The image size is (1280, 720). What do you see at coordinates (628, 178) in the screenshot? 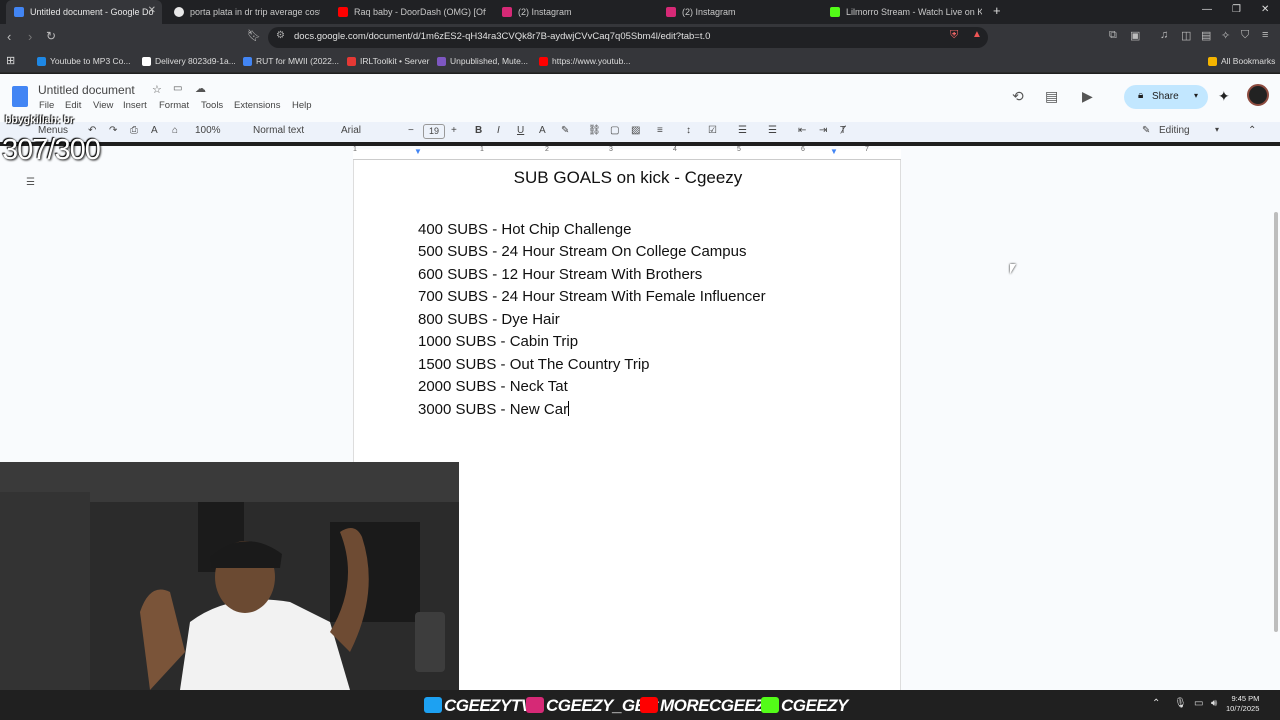
I see `document-heading: SUB GOALS on kick - Cgeezy` at bounding box center [628, 178].